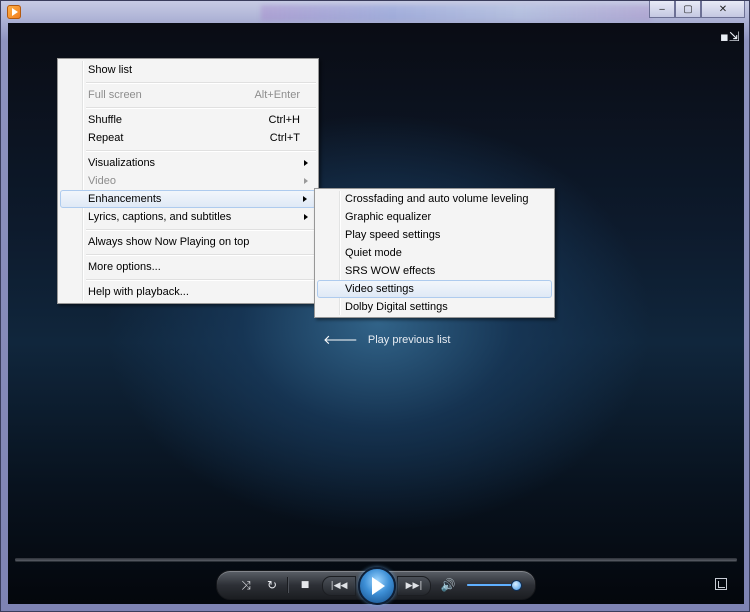 The image size is (750, 612). Describe the element at coordinates (437, 199) in the screenshot. I see `menu-item-label: Crossfading and auto volume leveling` at that location.